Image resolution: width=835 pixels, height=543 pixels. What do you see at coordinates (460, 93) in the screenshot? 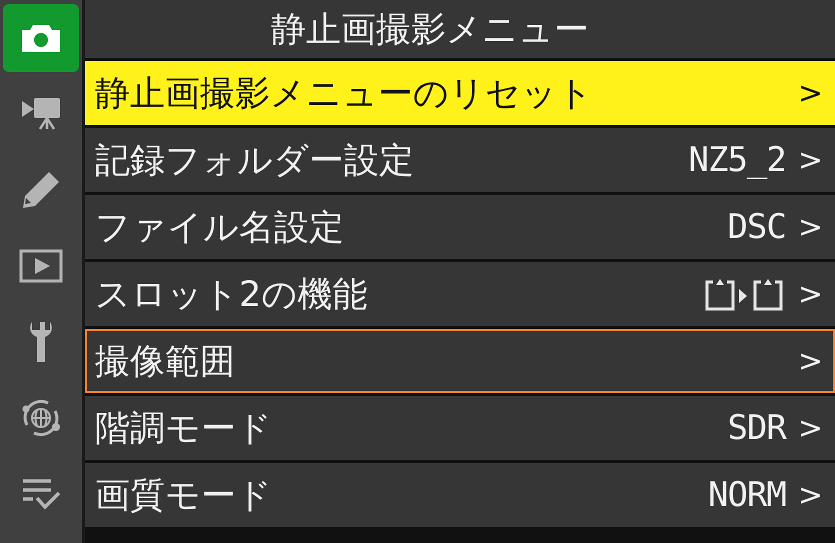
I see `menu-item: 静止画撮影メニューのリセット >` at bounding box center [460, 93].